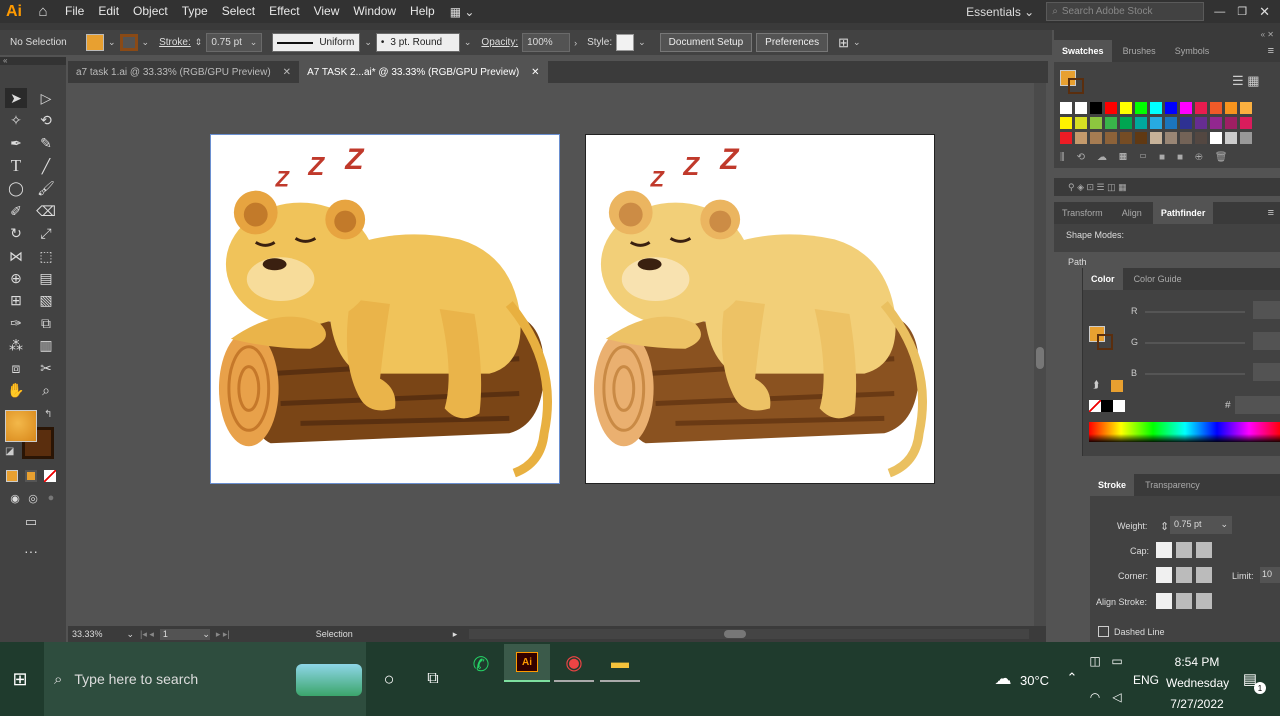  What do you see at coordinates (455, 634) in the screenshot?
I see `status-menu-icon: ▸` at bounding box center [455, 634].